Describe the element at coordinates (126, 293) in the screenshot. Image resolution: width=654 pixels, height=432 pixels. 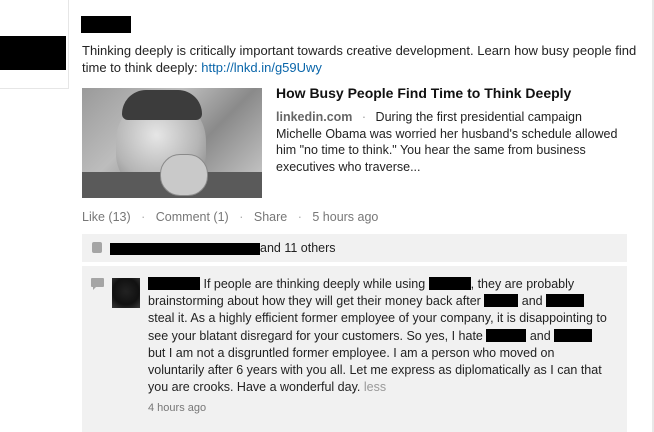
I see `commenter-avatar` at that location.